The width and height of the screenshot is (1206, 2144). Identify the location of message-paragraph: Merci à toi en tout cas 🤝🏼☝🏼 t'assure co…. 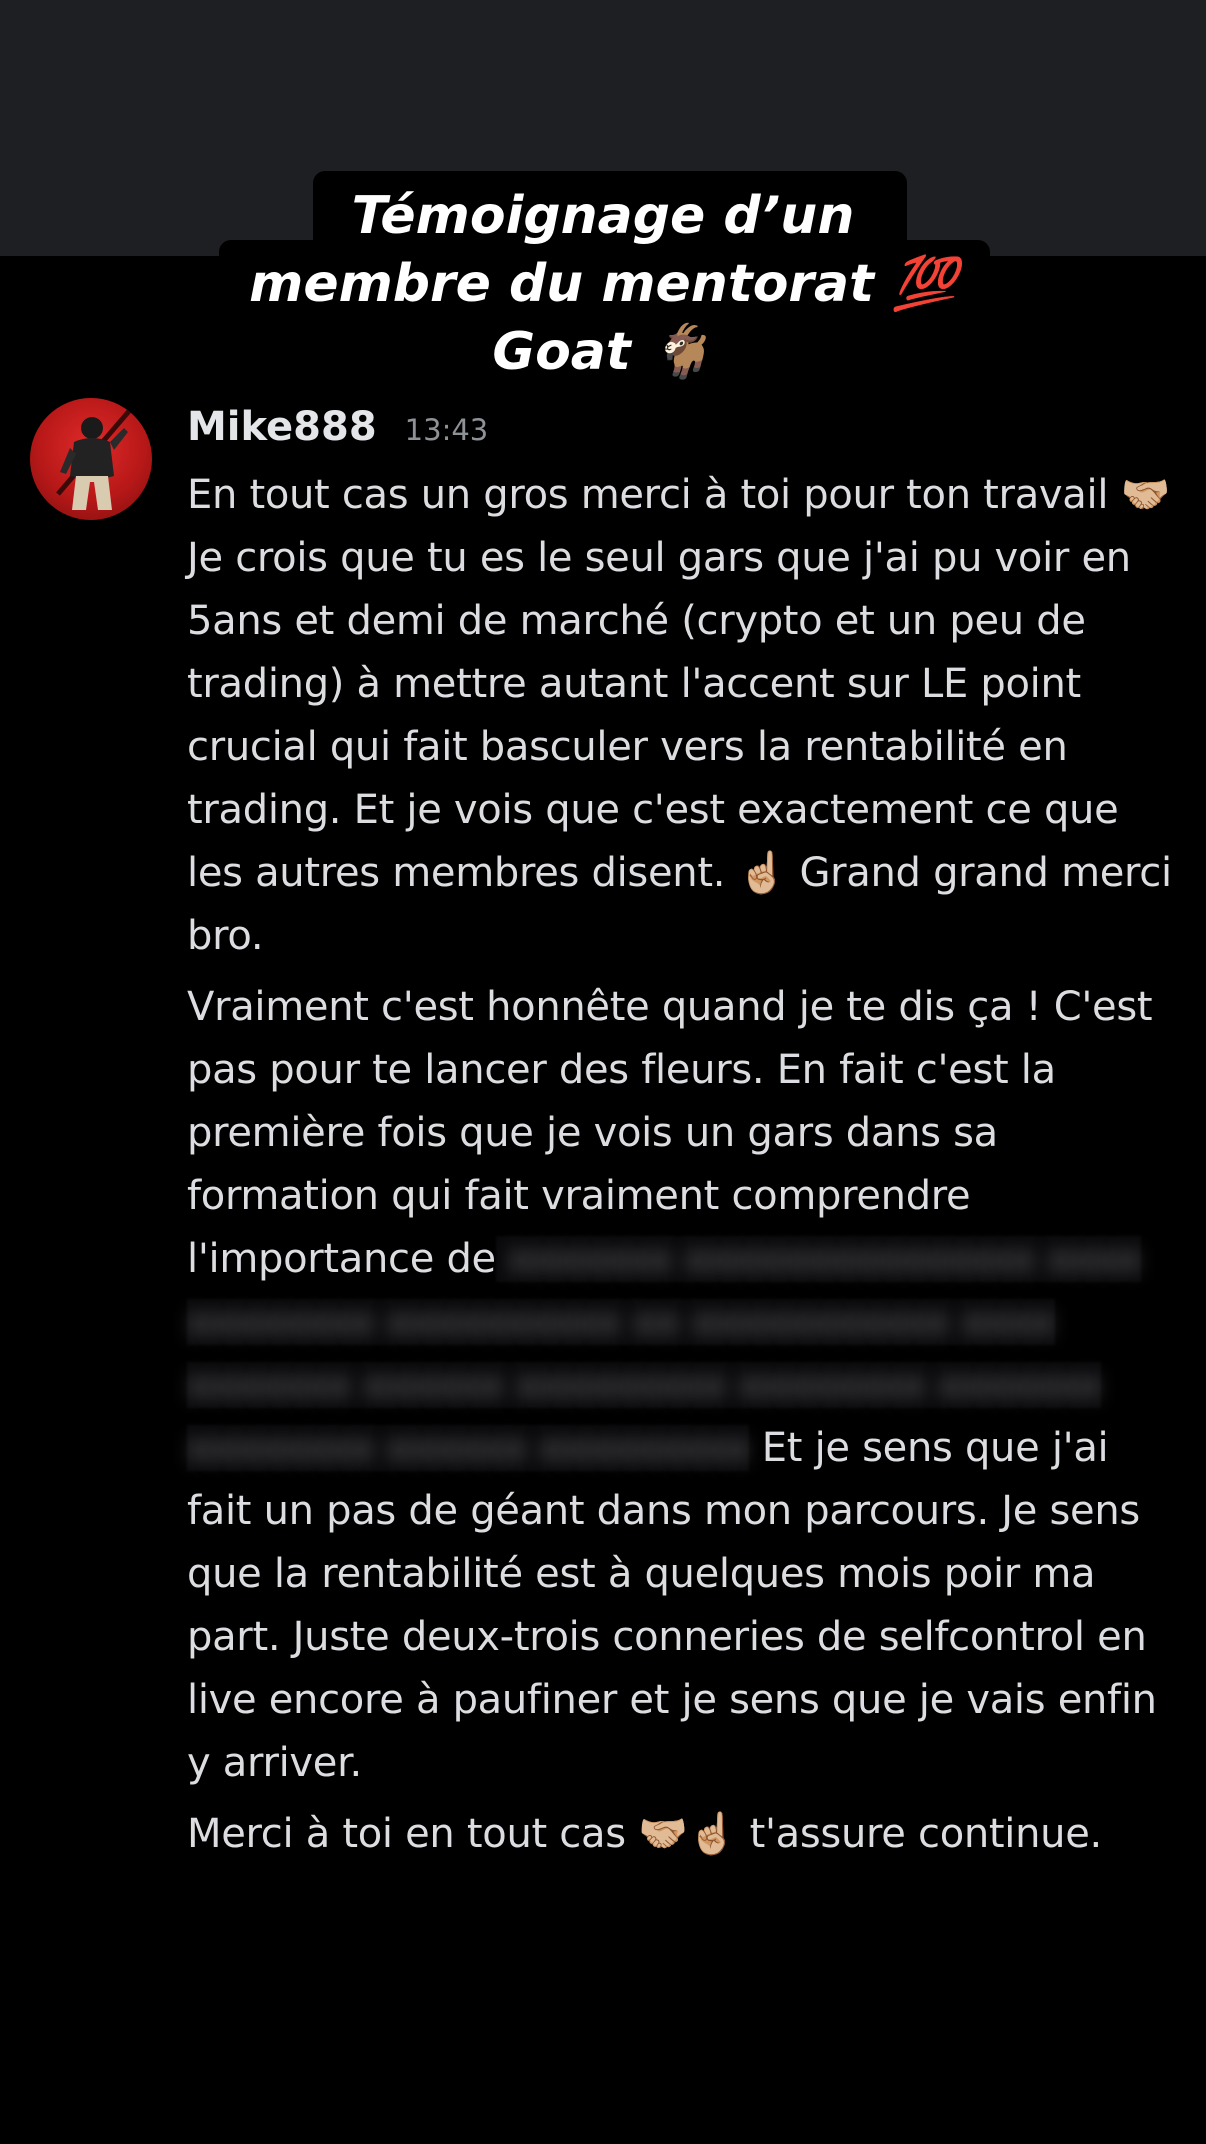
(644, 1834).